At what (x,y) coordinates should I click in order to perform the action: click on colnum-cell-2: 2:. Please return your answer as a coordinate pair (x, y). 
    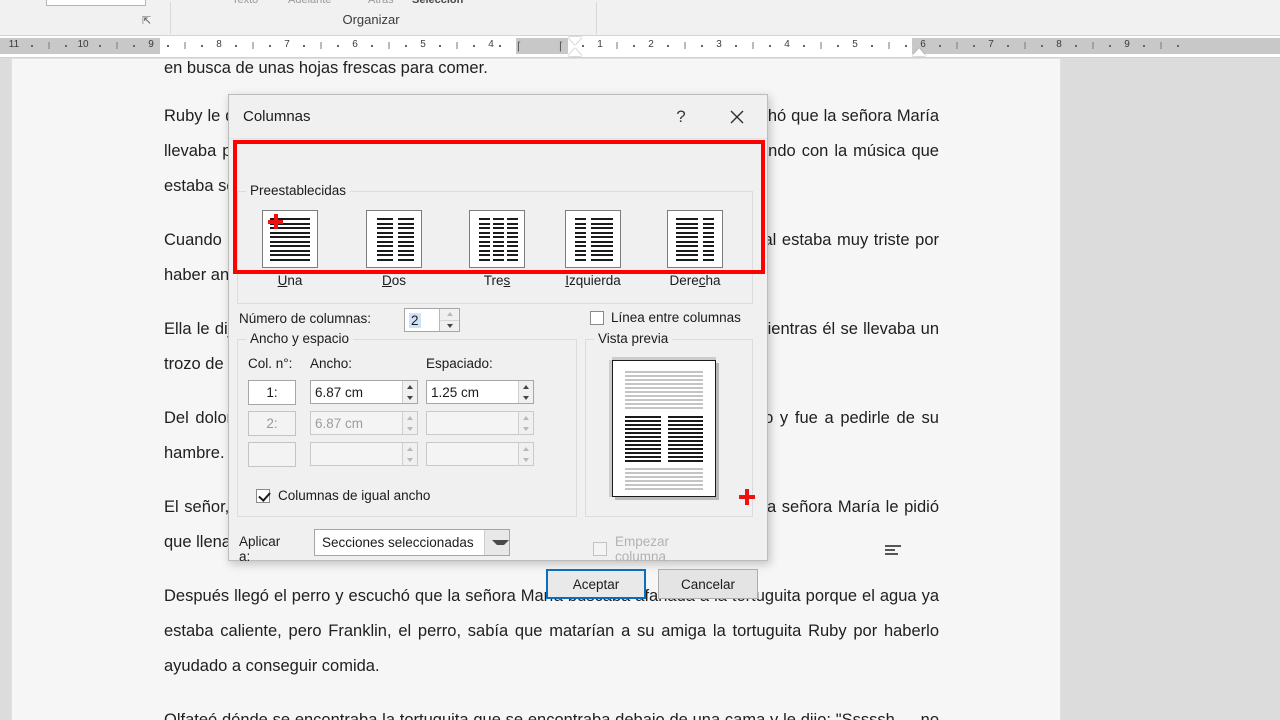
    Looking at the image, I should click on (272, 423).